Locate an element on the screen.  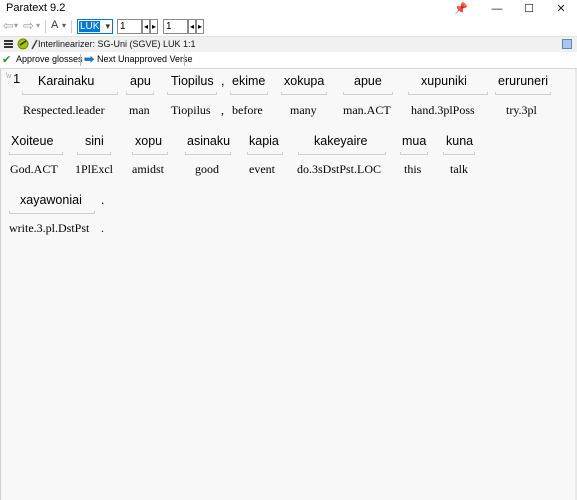
back-arrow-icon: ⇦ is located at coordinates (8, 26).